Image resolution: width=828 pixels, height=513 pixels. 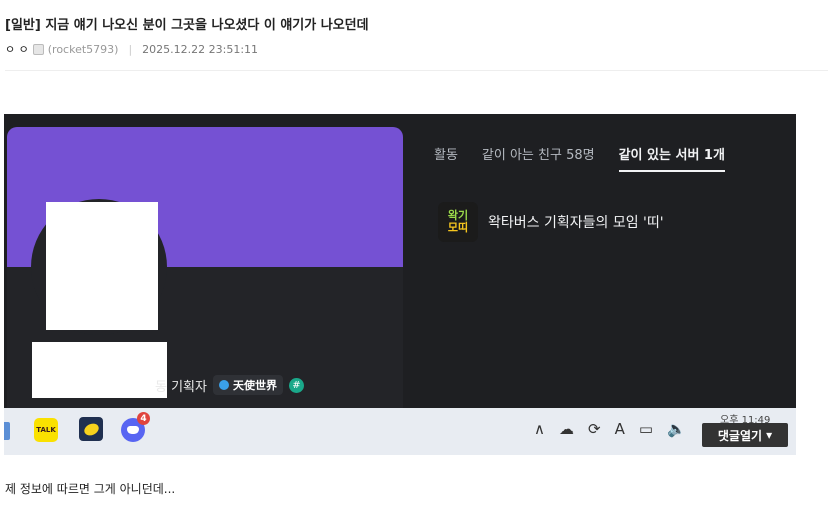 I want to click on role-label: 동 기획자, so click(x=181, y=387).